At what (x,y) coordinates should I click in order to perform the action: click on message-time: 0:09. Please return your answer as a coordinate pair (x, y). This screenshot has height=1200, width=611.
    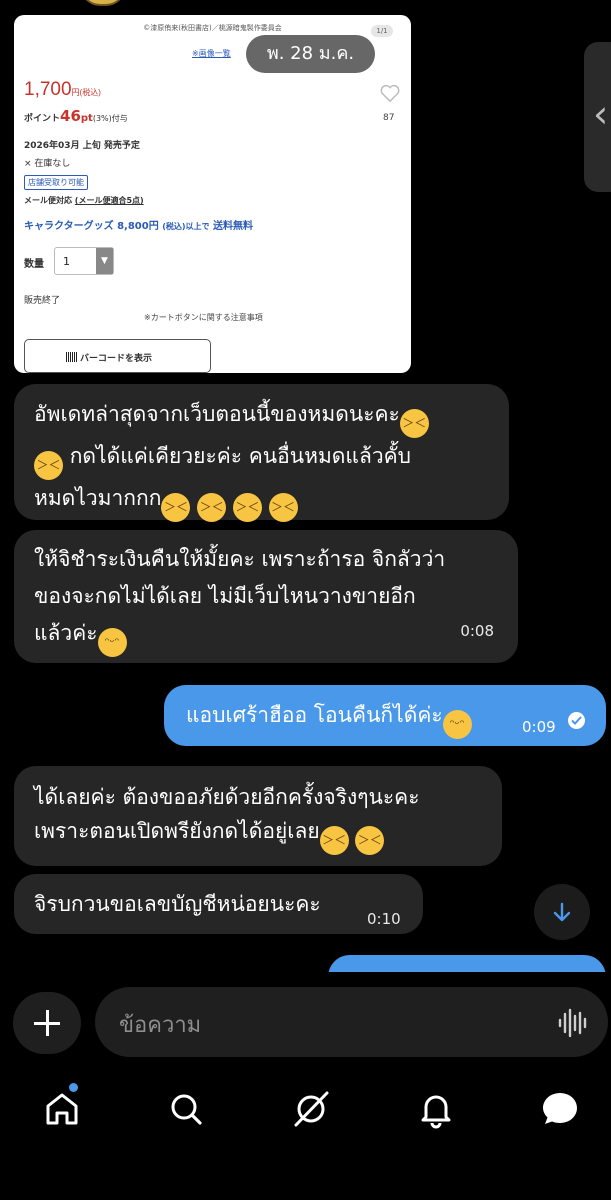
    Looking at the image, I should click on (539, 727).